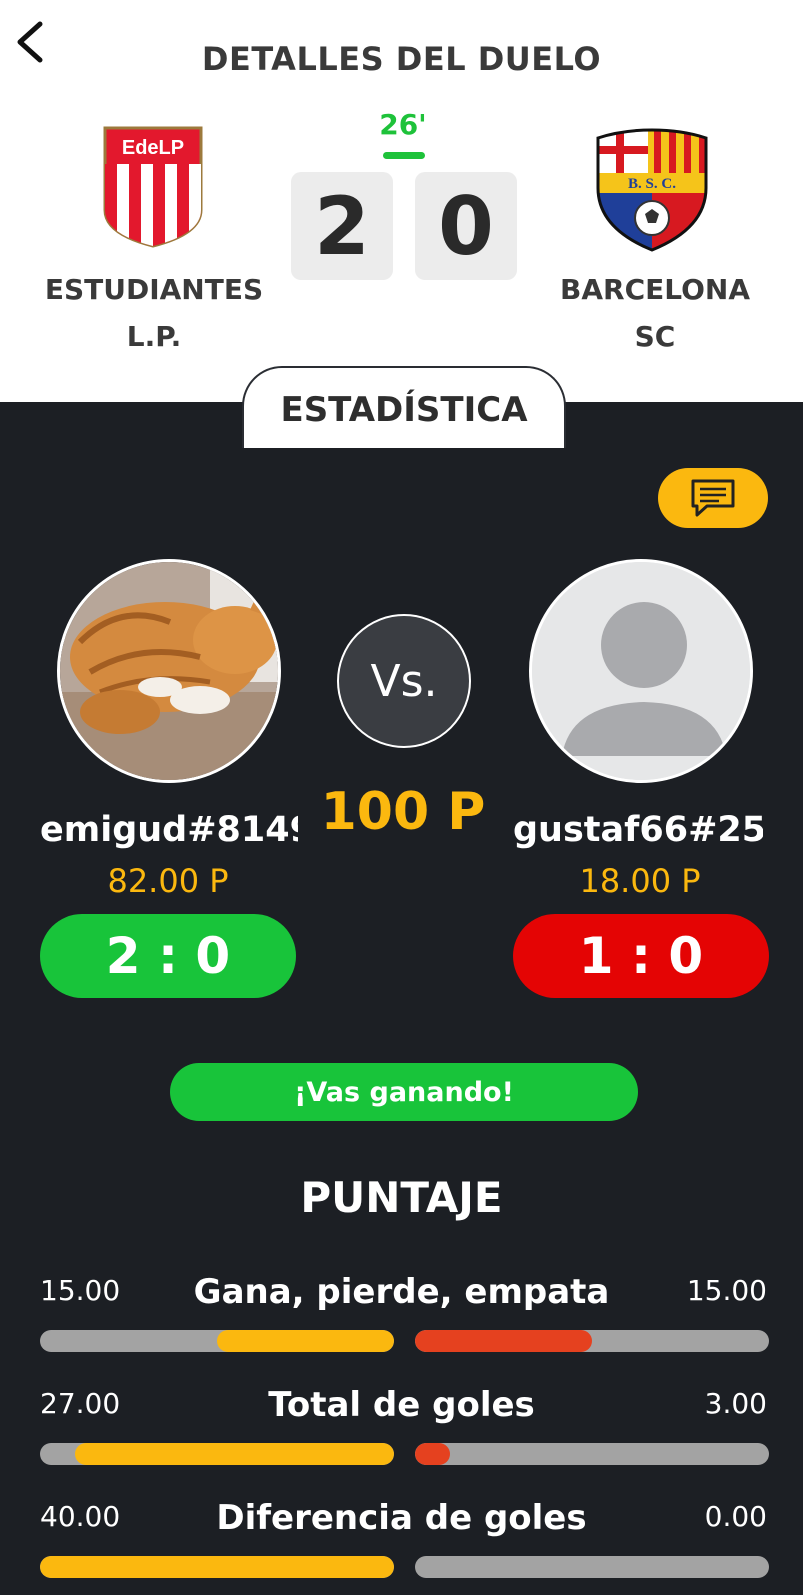 The width and height of the screenshot is (803, 1595). I want to click on away-team-crest: B. S. C., so click(652, 190).